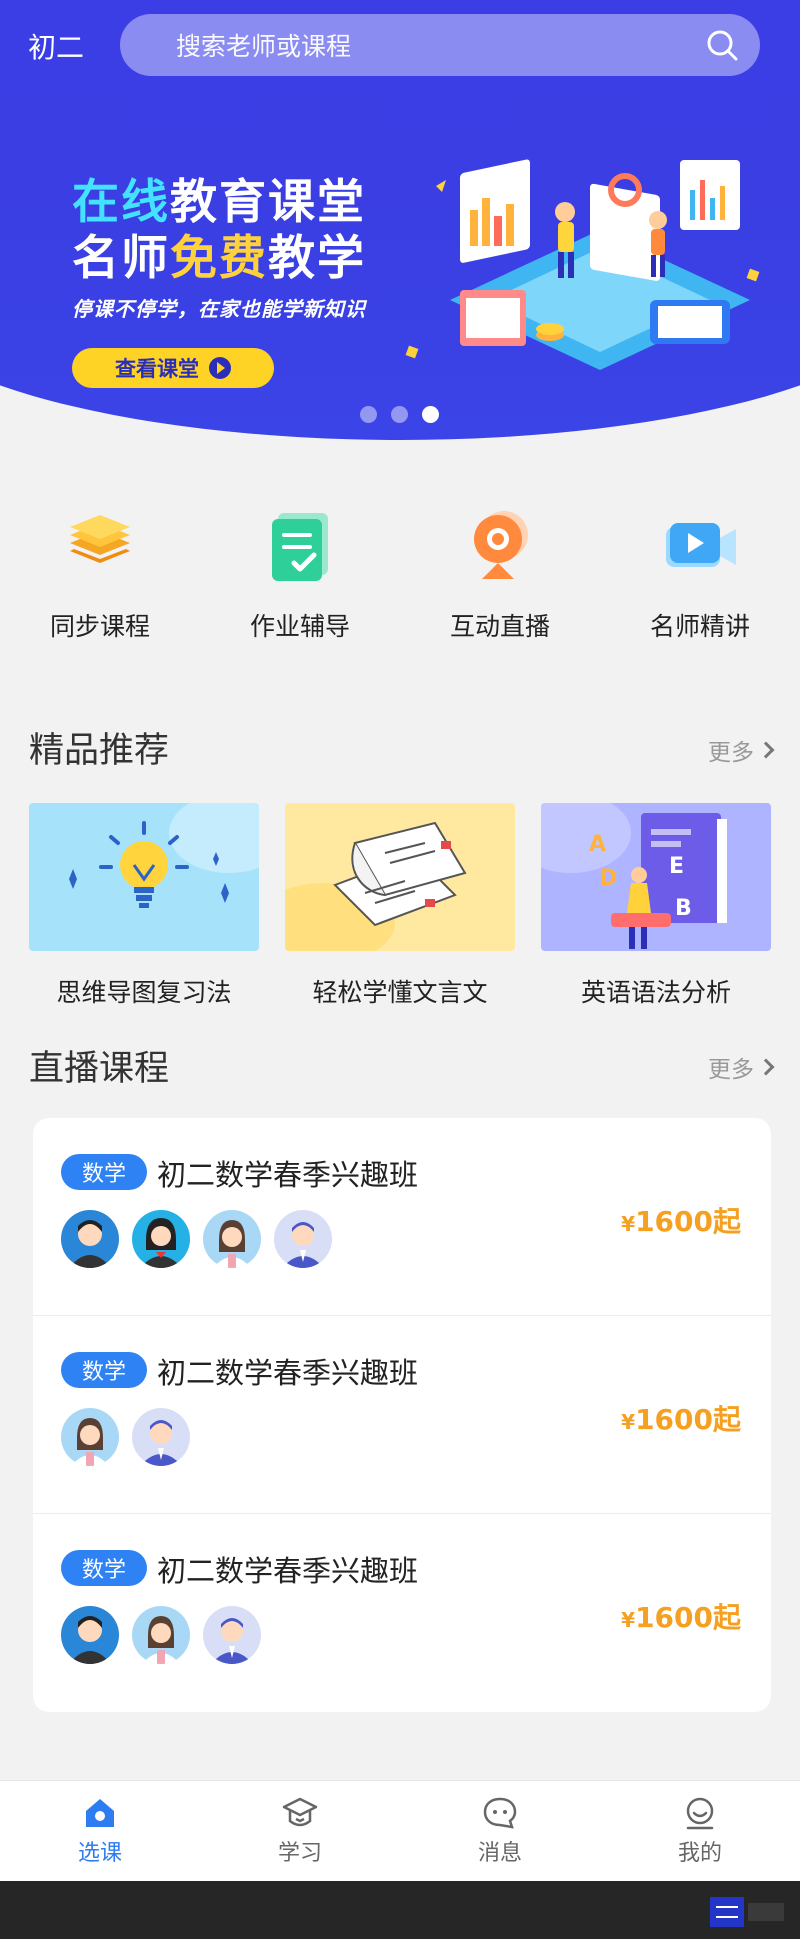 The image size is (800, 1939). I want to click on stack-layers-icon, so click(100, 539).